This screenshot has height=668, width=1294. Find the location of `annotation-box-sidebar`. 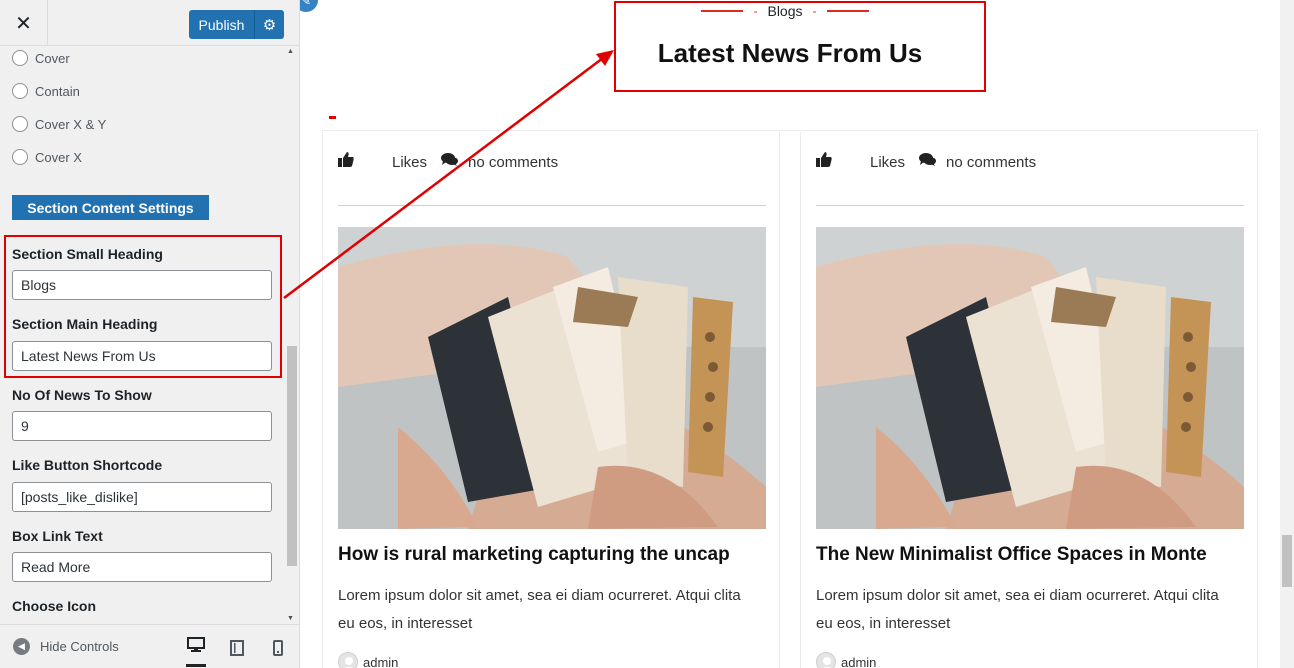

annotation-box-sidebar is located at coordinates (143, 306).